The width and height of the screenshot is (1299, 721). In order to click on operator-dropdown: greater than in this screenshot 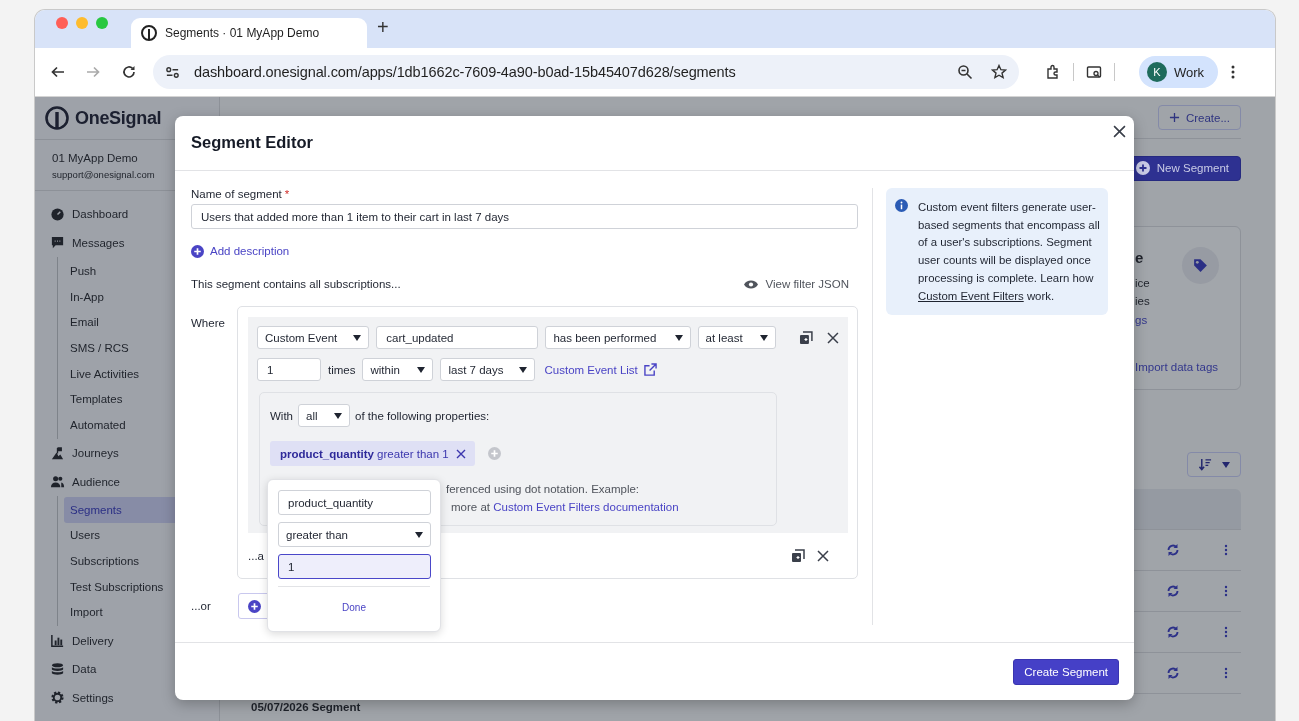, I will do `click(354, 534)`.